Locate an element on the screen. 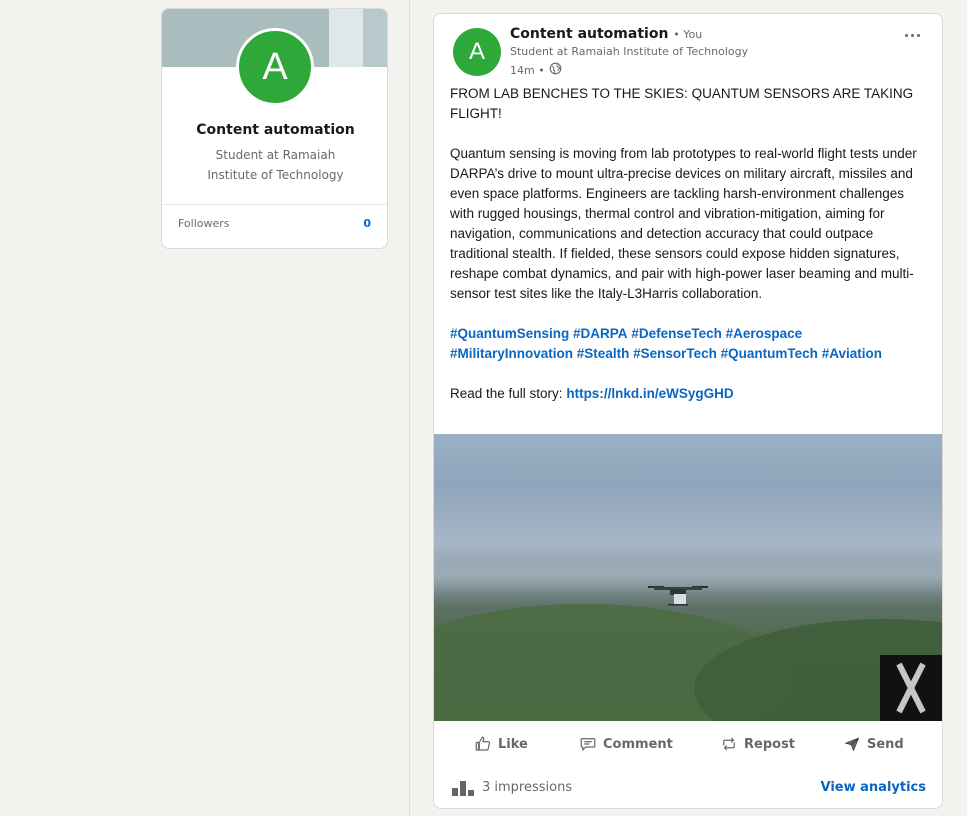 Image resolution: width=967 pixels, height=816 pixels. drone-image is located at coordinates (678, 596).